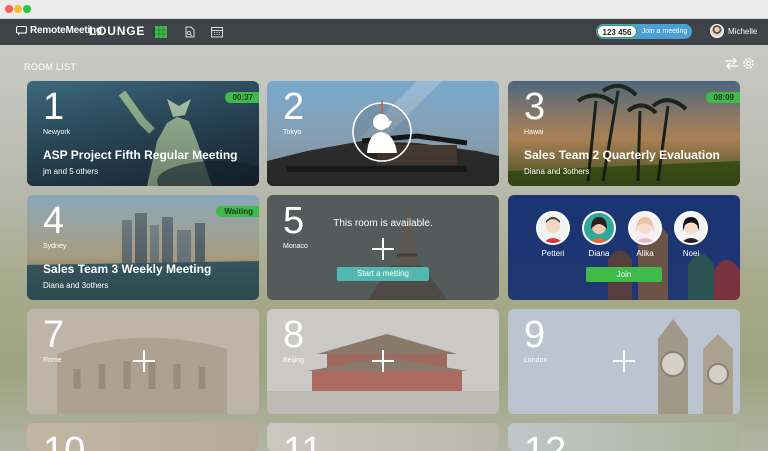 The height and width of the screenshot is (451, 768). What do you see at coordinates (117, 31) in the screenshot?
I see `section-title: LOUNGE` at bounding box center [117, 31].